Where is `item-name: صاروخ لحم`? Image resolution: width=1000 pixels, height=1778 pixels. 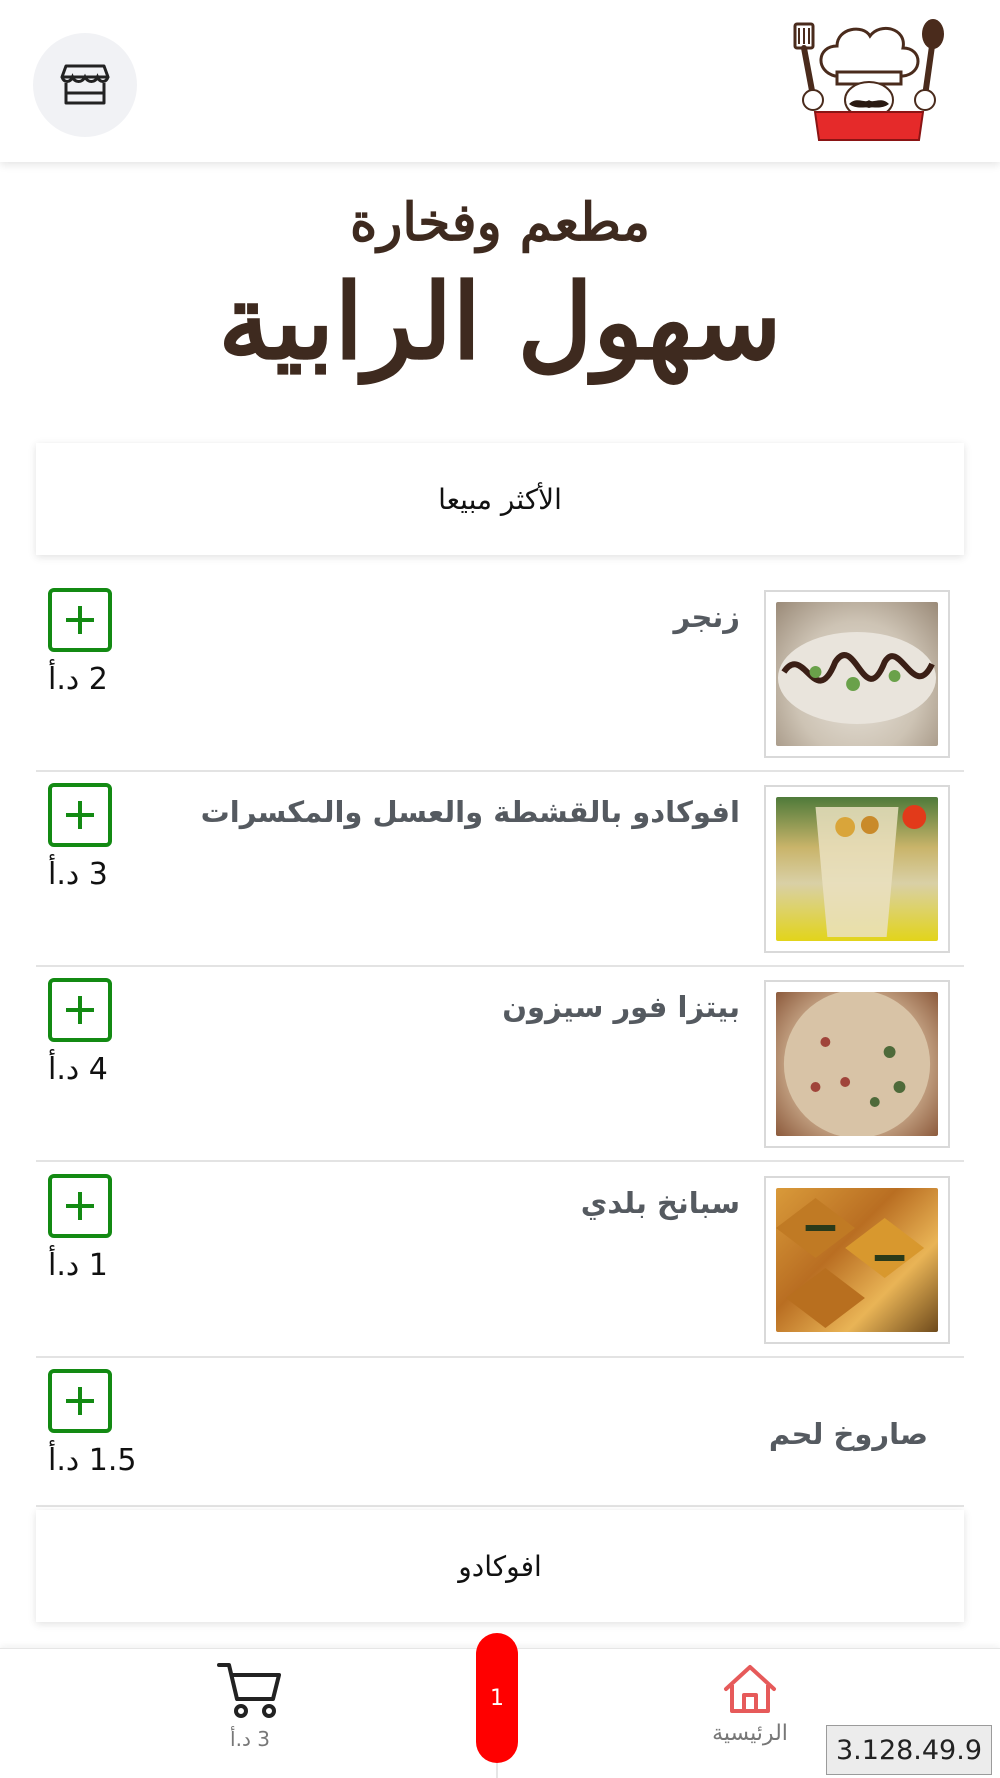
item-name: صاروخ لحم is located at coordinates (848, 1434).